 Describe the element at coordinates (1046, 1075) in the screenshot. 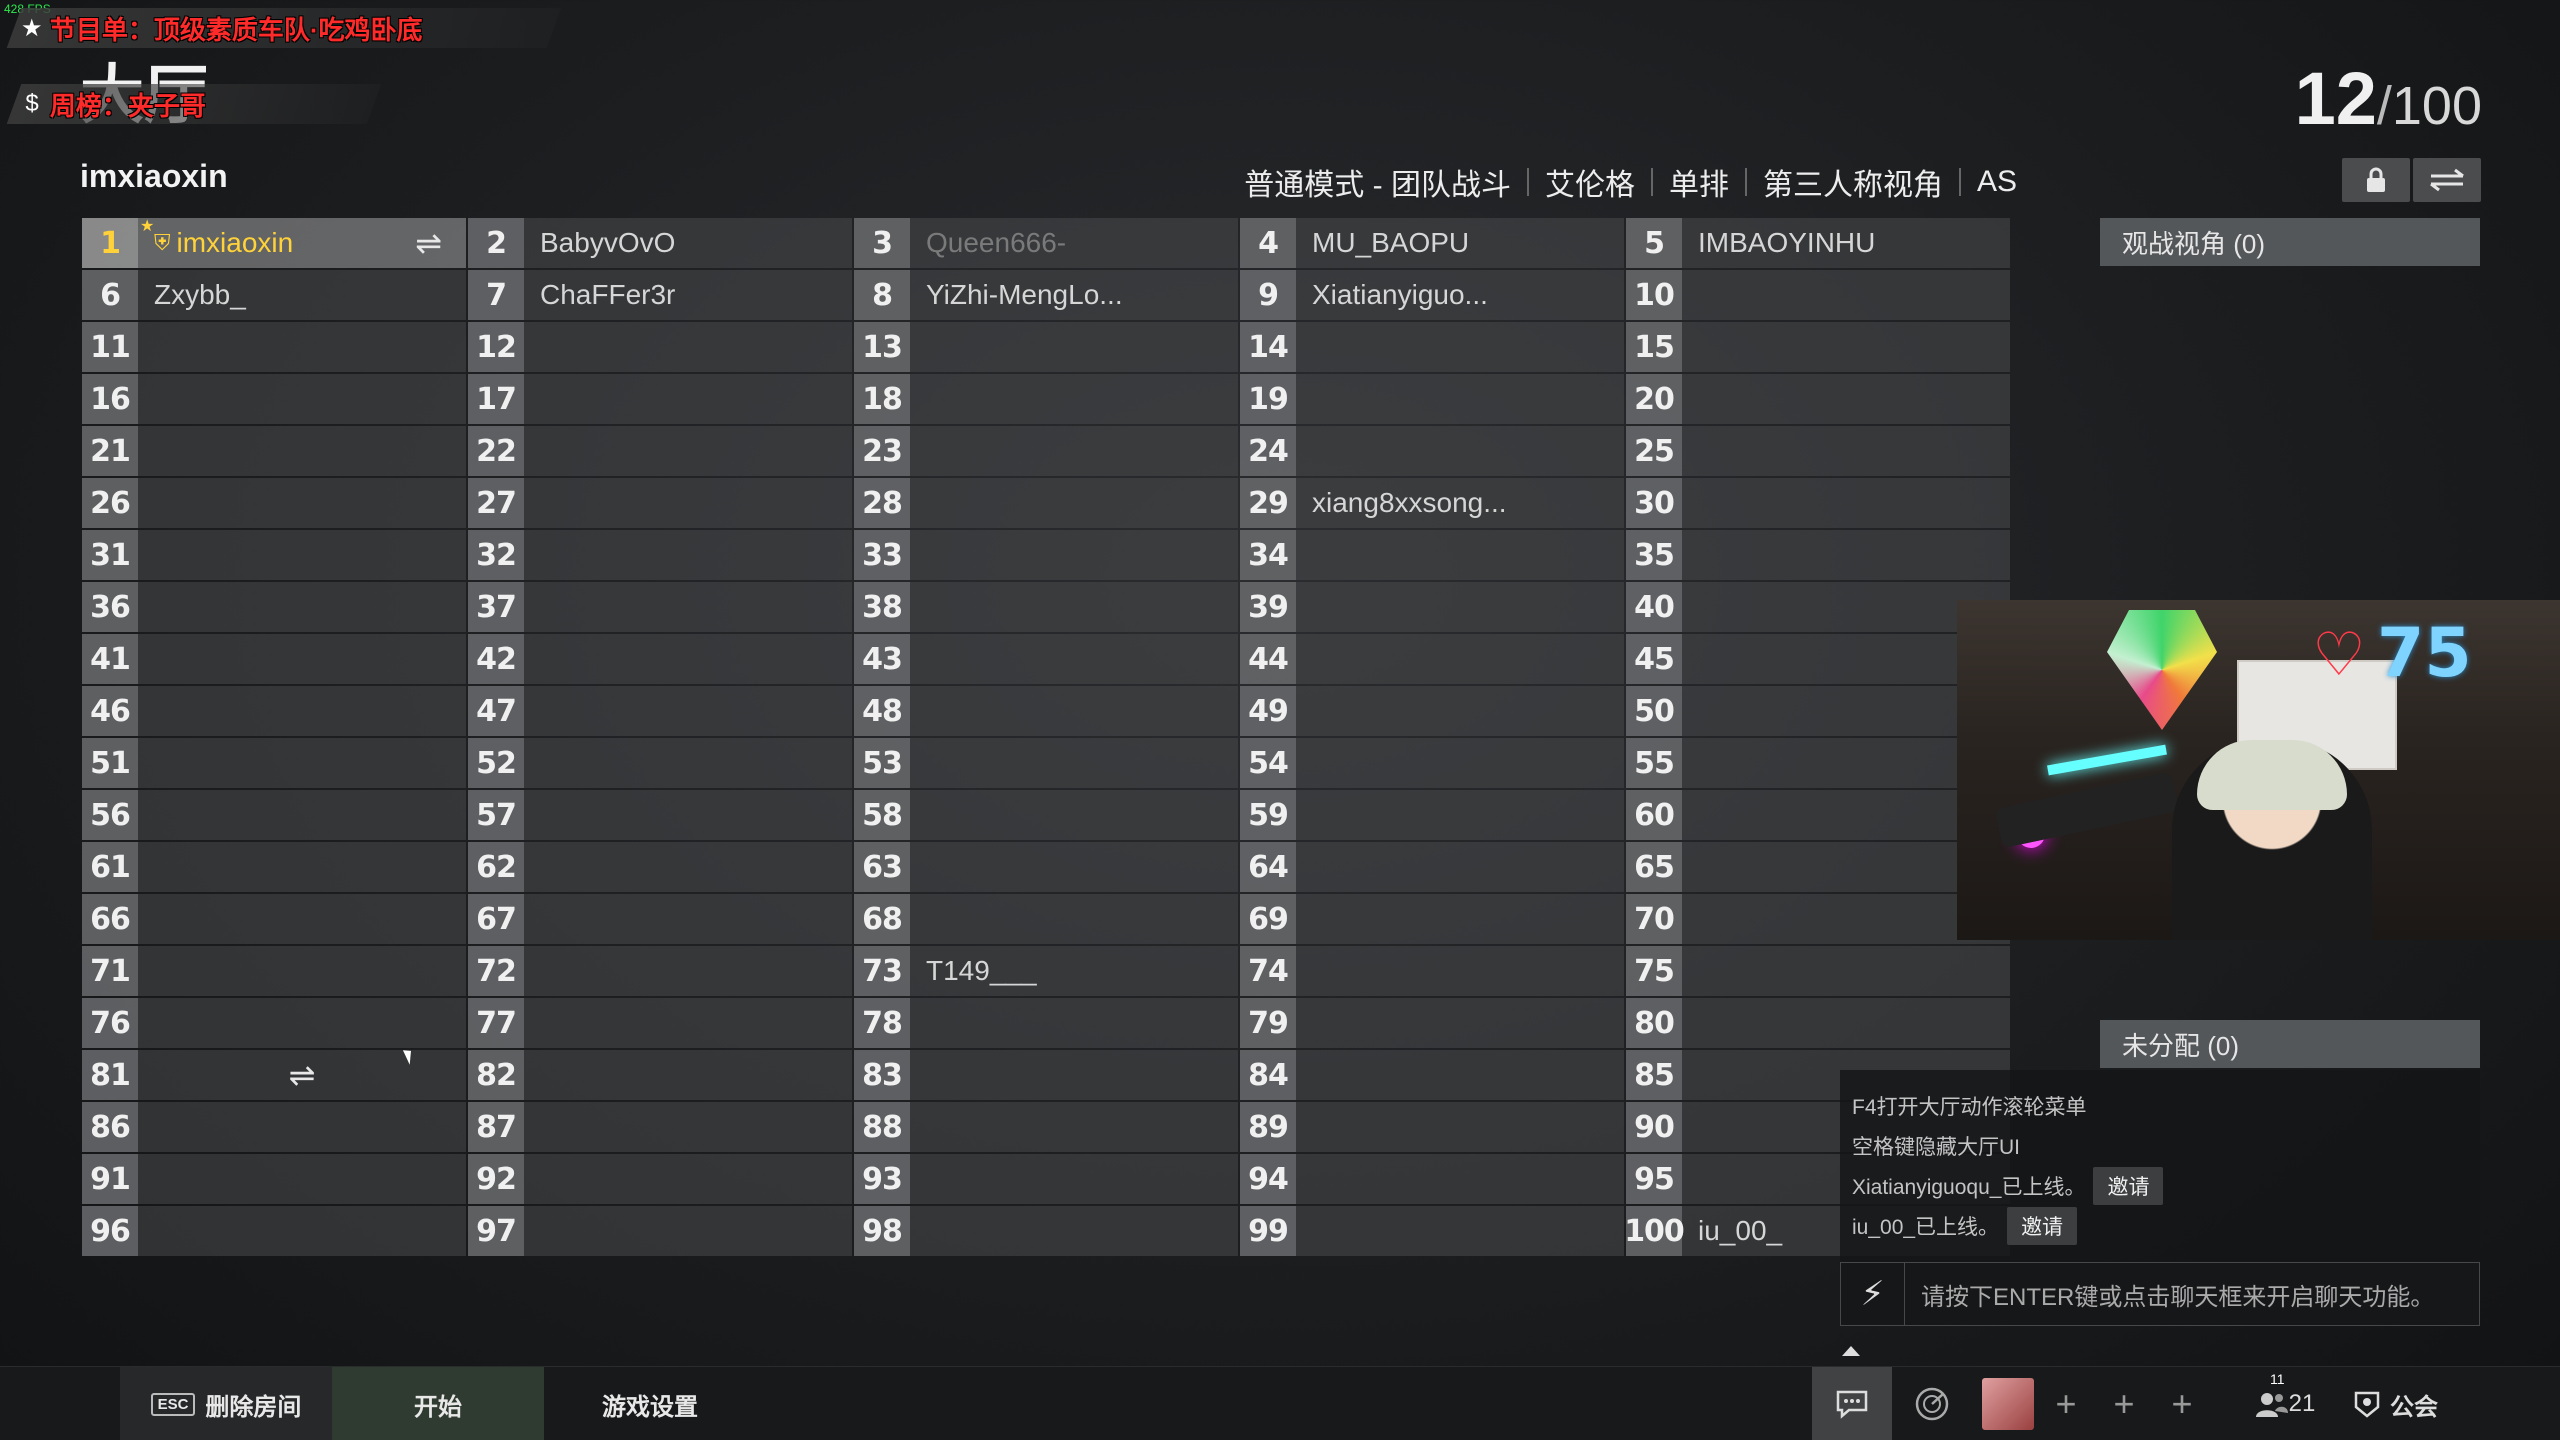

I see `player-slot: 83` at that location.